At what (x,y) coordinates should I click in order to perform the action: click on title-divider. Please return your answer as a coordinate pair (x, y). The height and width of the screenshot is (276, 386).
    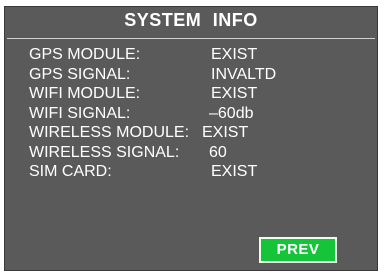
    Looking at the image, I should click on (191, 38).